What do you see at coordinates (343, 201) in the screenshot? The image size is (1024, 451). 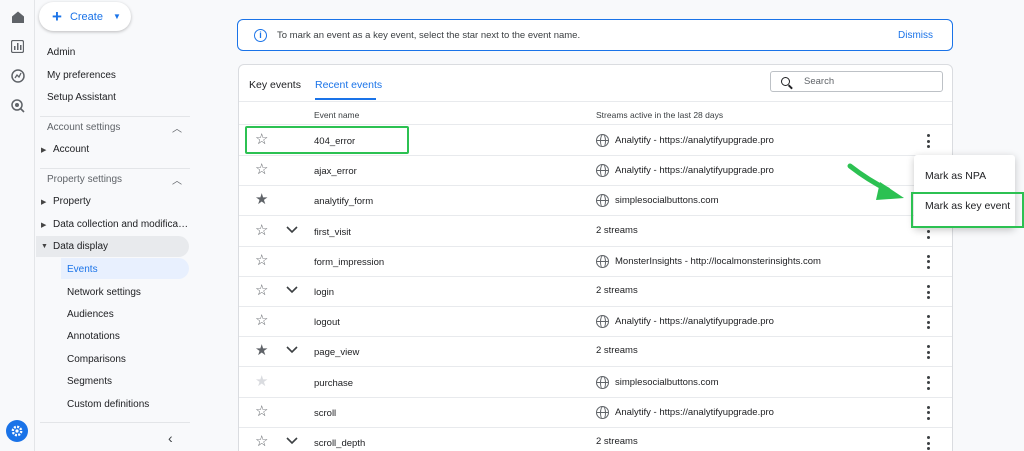 I see `event-name: analytify_form` at bounding box center [343, 201].